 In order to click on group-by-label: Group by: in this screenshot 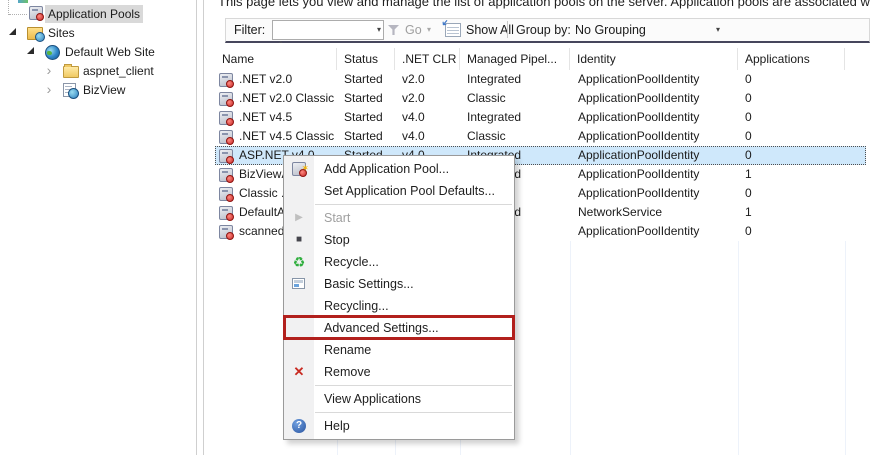, I will do `click(543, 30)`.